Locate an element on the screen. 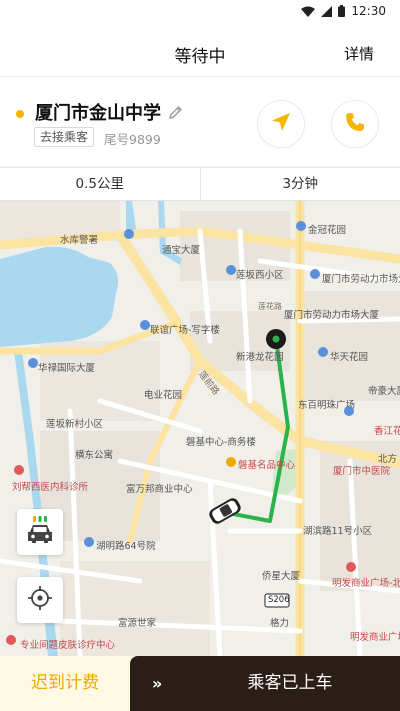 This screenshot has width=400, height=711. status-time: 12:30 is located at coordinates (368, 11).